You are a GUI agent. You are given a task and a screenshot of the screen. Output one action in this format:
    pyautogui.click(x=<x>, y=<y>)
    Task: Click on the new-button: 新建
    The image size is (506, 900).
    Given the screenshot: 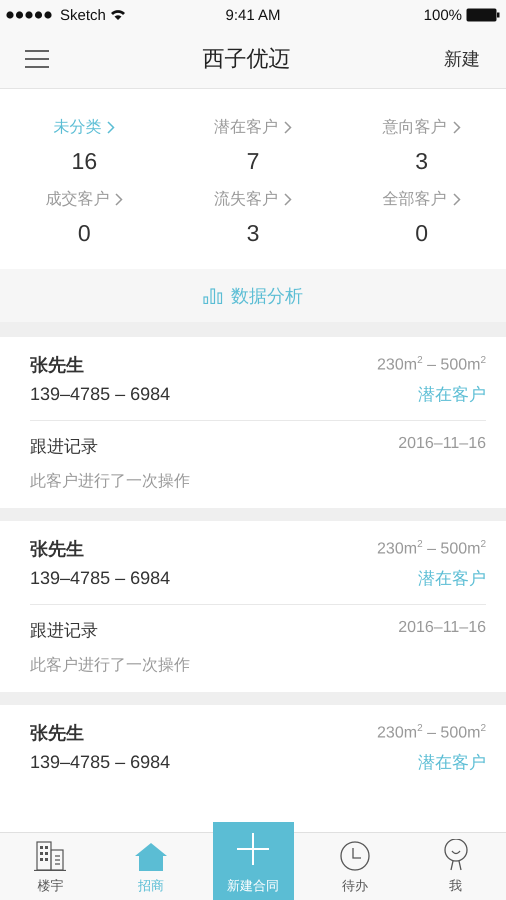 What is the action you would take?
    pyautogui.click(x=462, y=59)
    